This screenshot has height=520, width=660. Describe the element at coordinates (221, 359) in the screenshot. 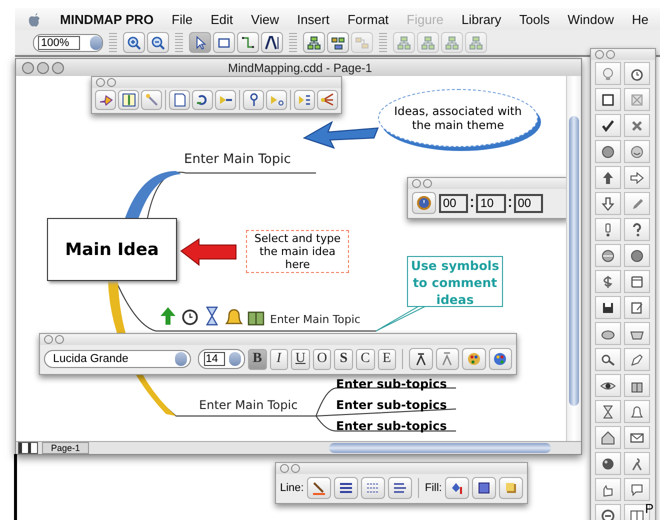

I see `font-size-dropdown: 14` at that location.